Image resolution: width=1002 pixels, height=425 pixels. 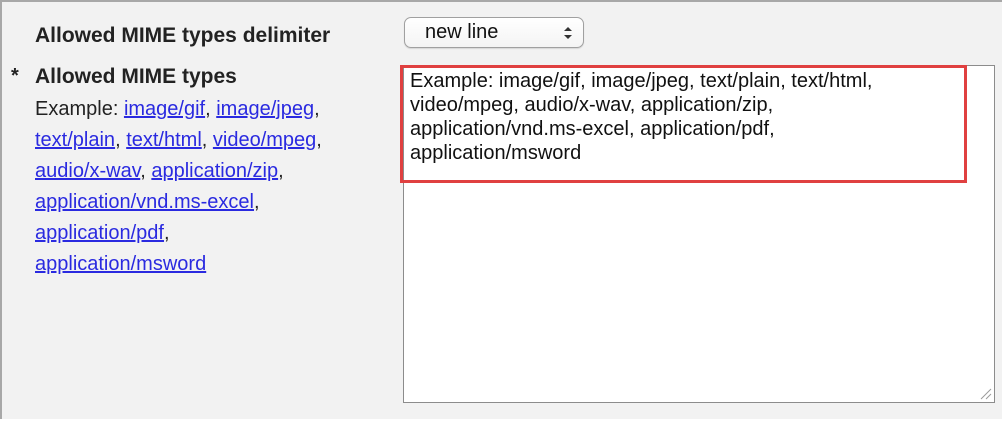 What do you see at coordinates (264, 140) in the screenshot?
I see `example-link-video-mpeg: video/mpeg` at bounding box center [264, 140].